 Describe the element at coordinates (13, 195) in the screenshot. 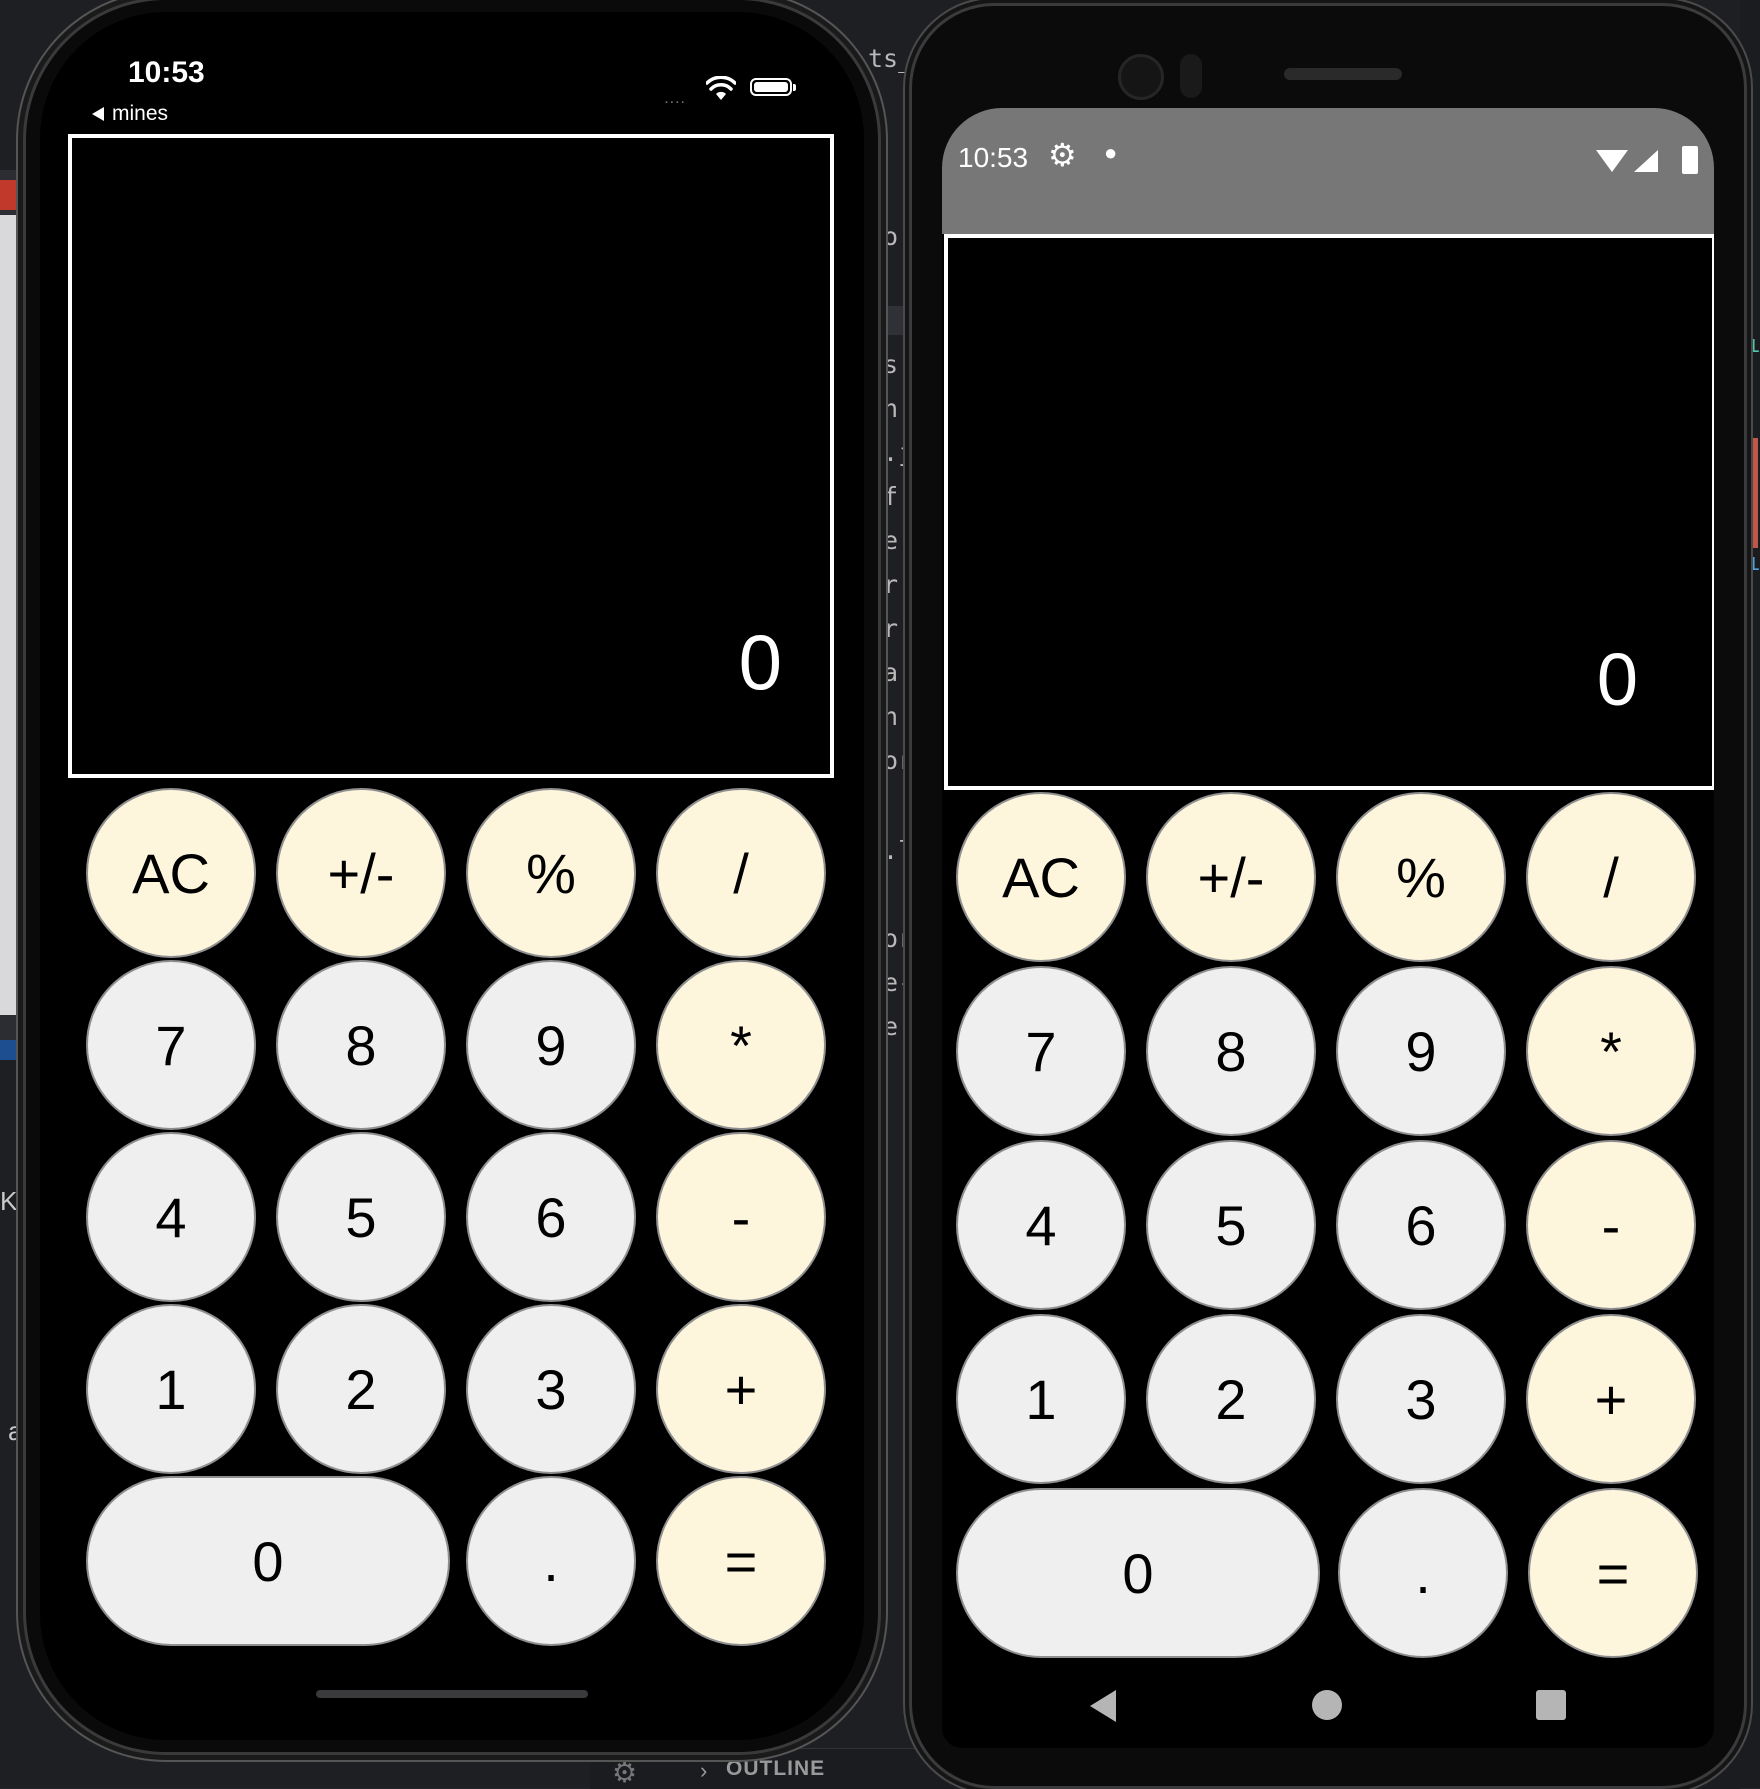

I see `background-window-tab` at that location.